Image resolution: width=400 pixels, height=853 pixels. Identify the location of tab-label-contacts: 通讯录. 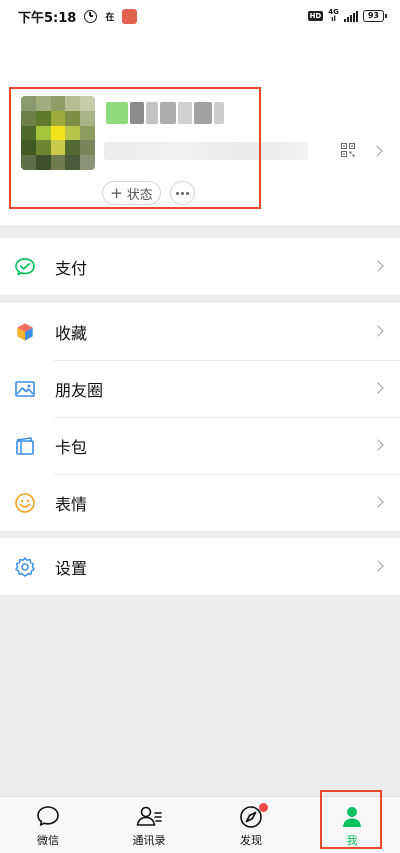
(149, 840).